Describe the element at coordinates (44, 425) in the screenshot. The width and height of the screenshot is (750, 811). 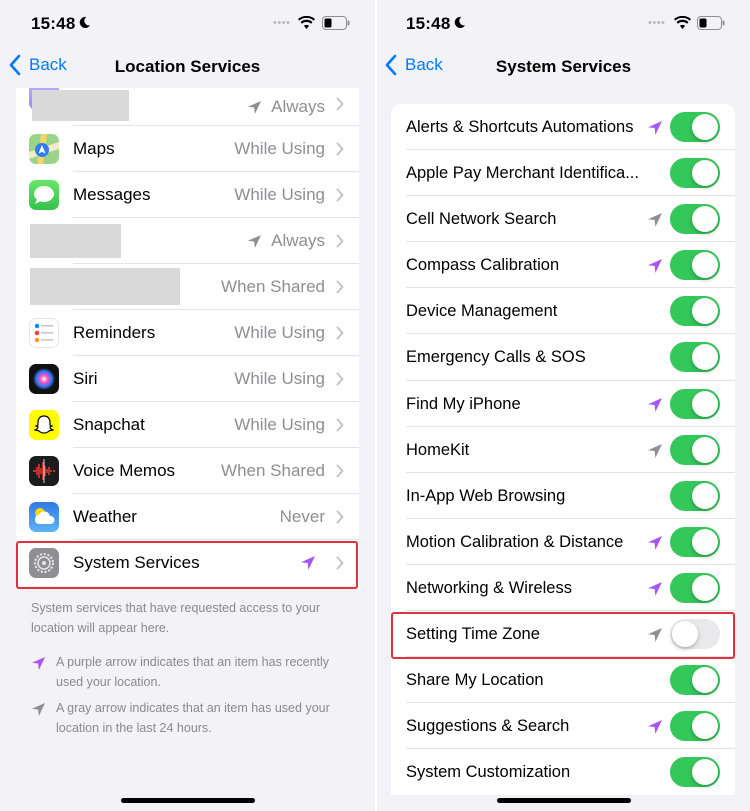
I see `snapchat-icon` at that location.